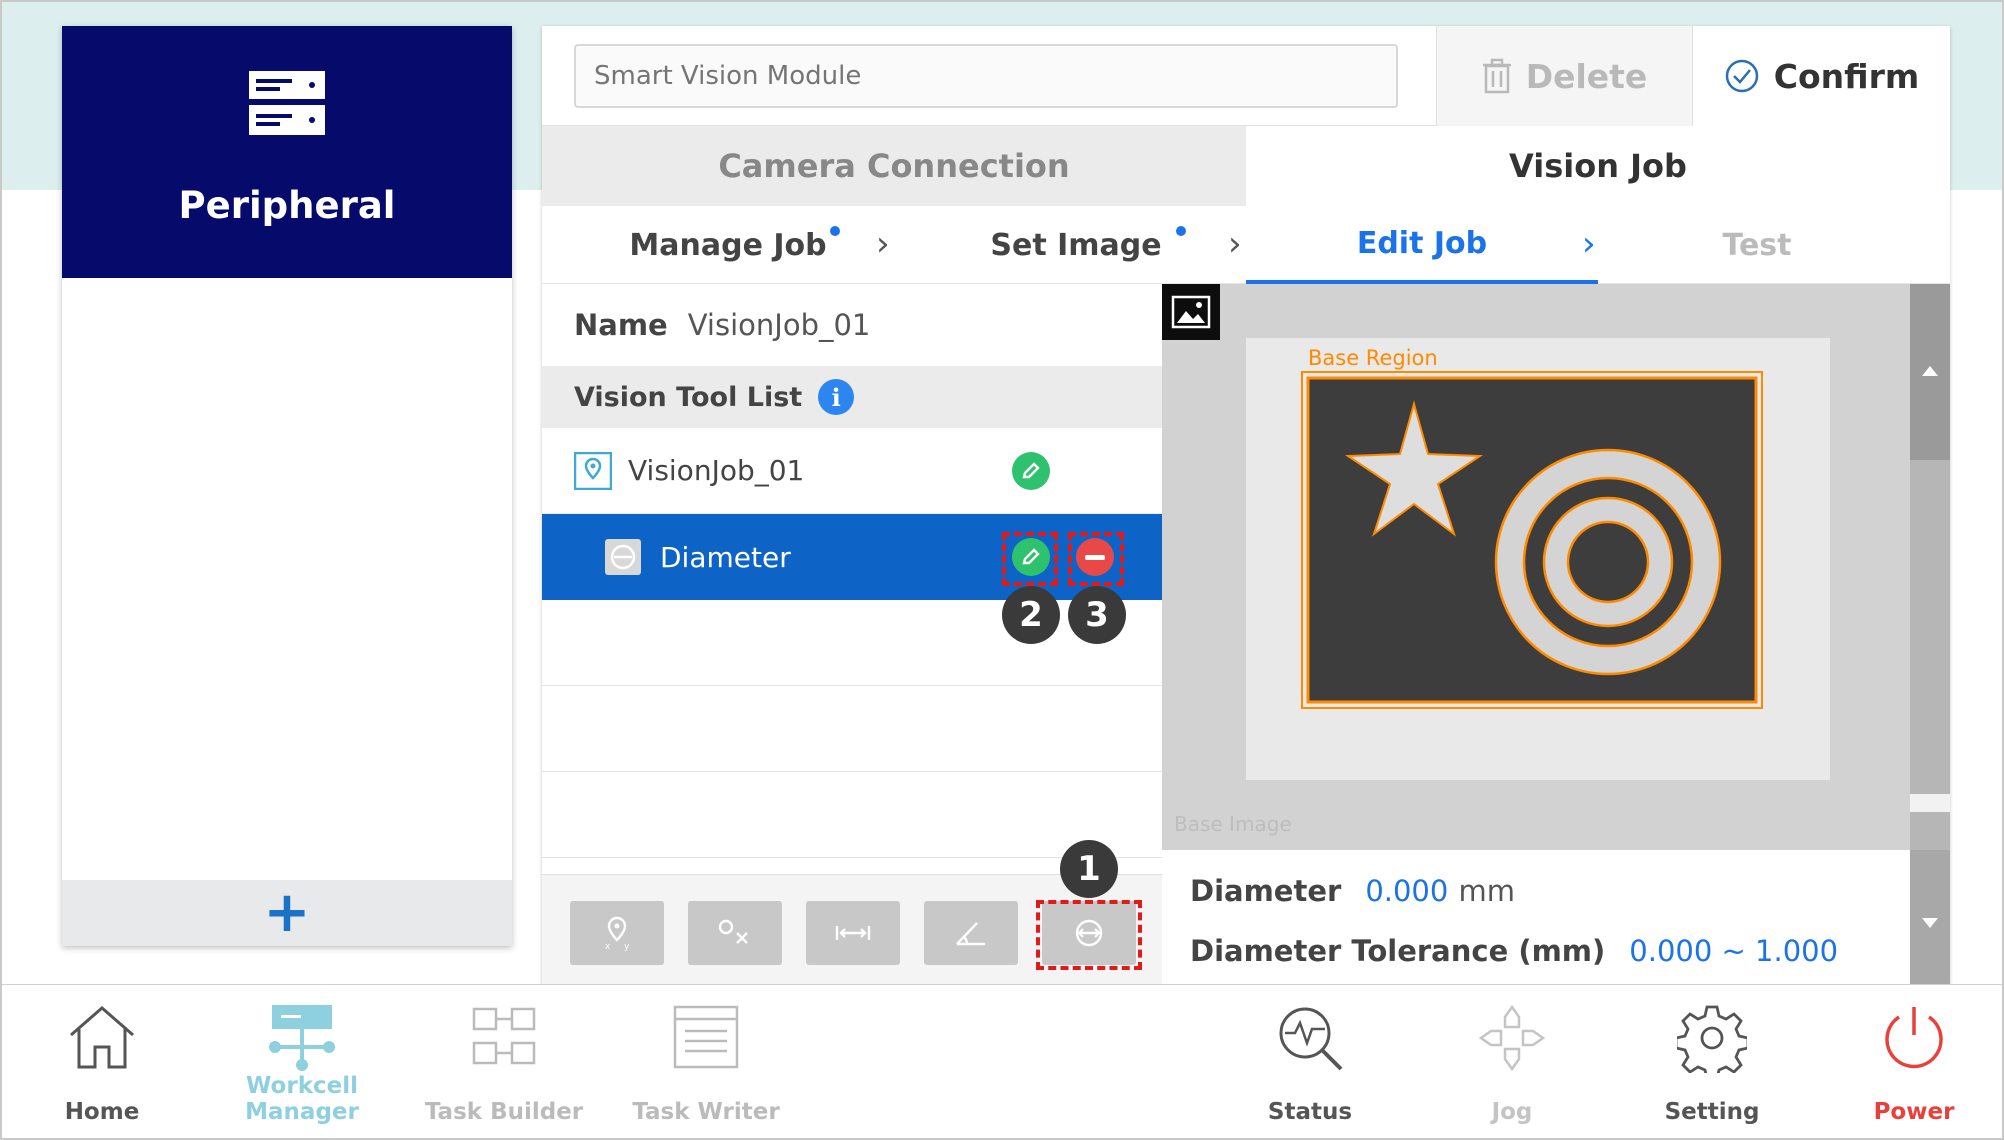 The width and height of the screenshot is (2004, 1140). Describe the element at coordinates (302, 1099) in the screenshot. I see `nav-workcell-label: Workcell Manager` at that location.